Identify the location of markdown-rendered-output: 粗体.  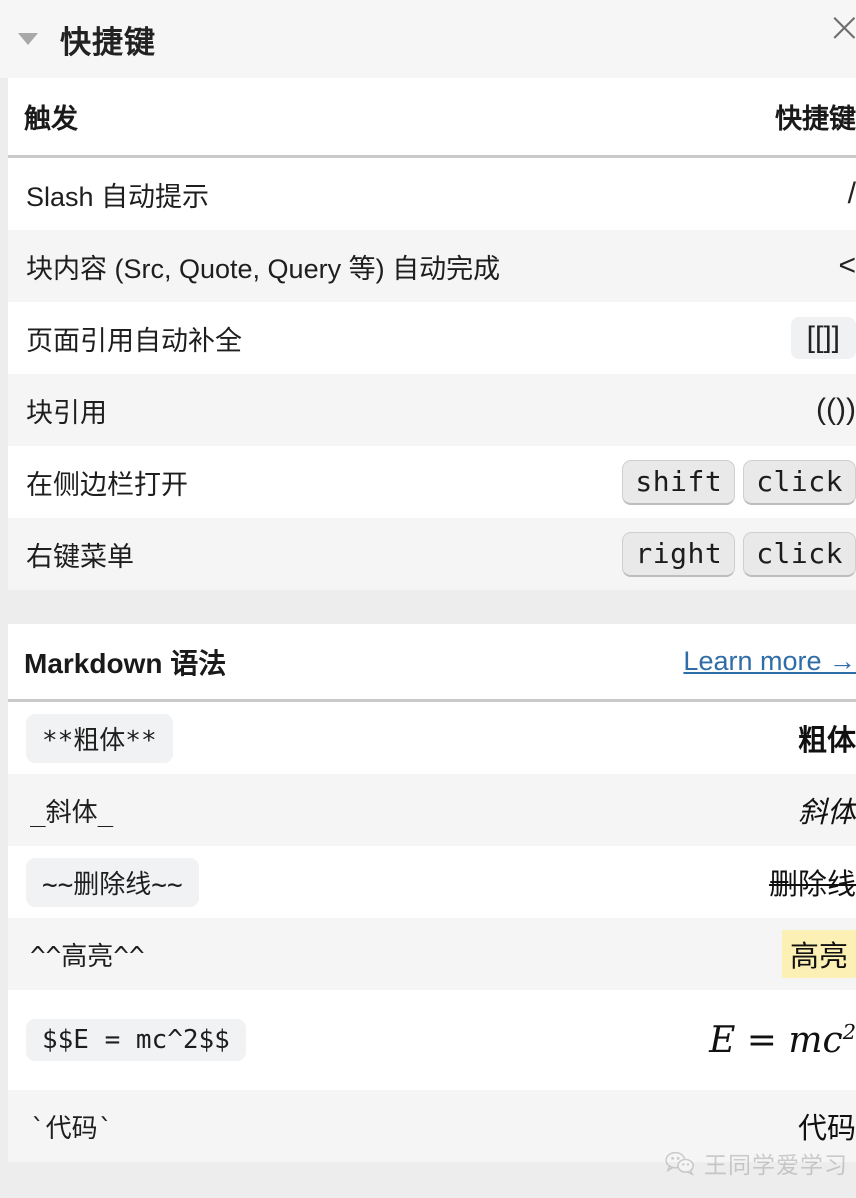
(826, 741).